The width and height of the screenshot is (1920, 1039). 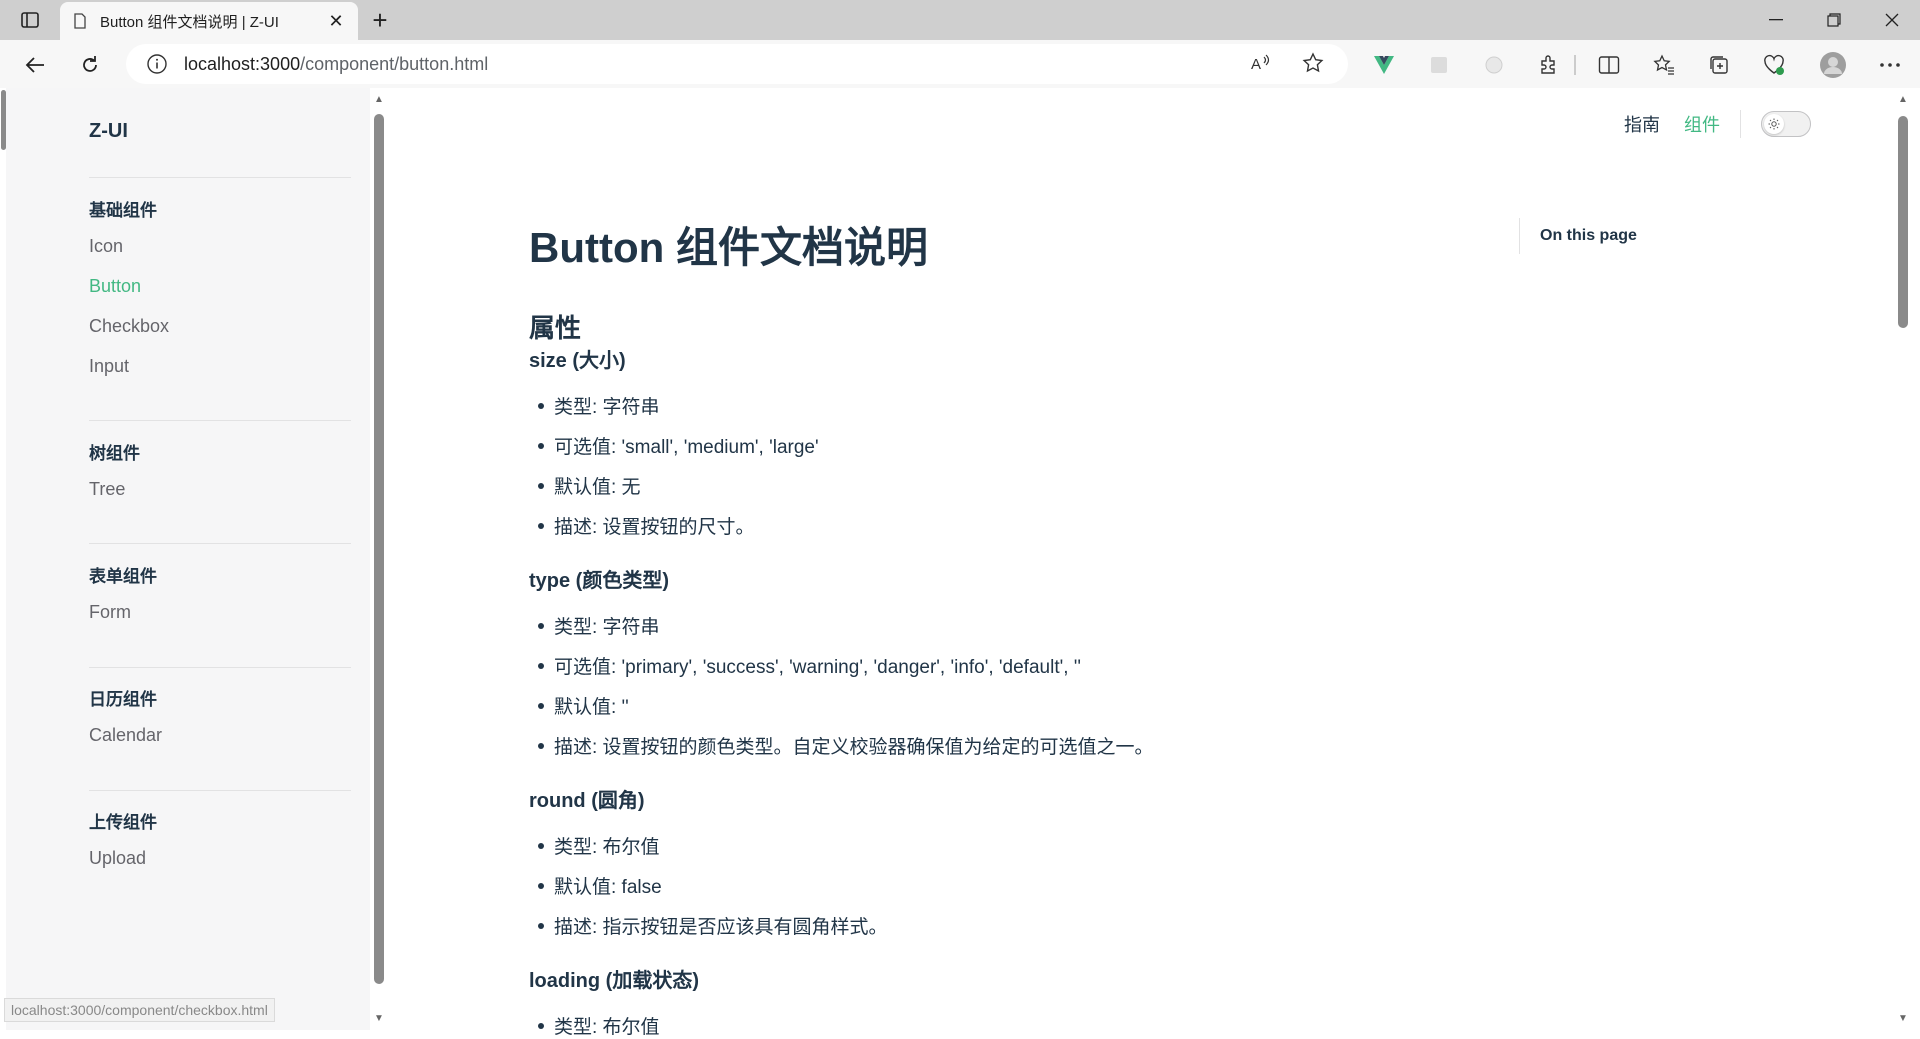 What do you see at coordinates (1776, 20) in the screenshot?
I see `minimize-icon` at bounding box center [1776, 20].